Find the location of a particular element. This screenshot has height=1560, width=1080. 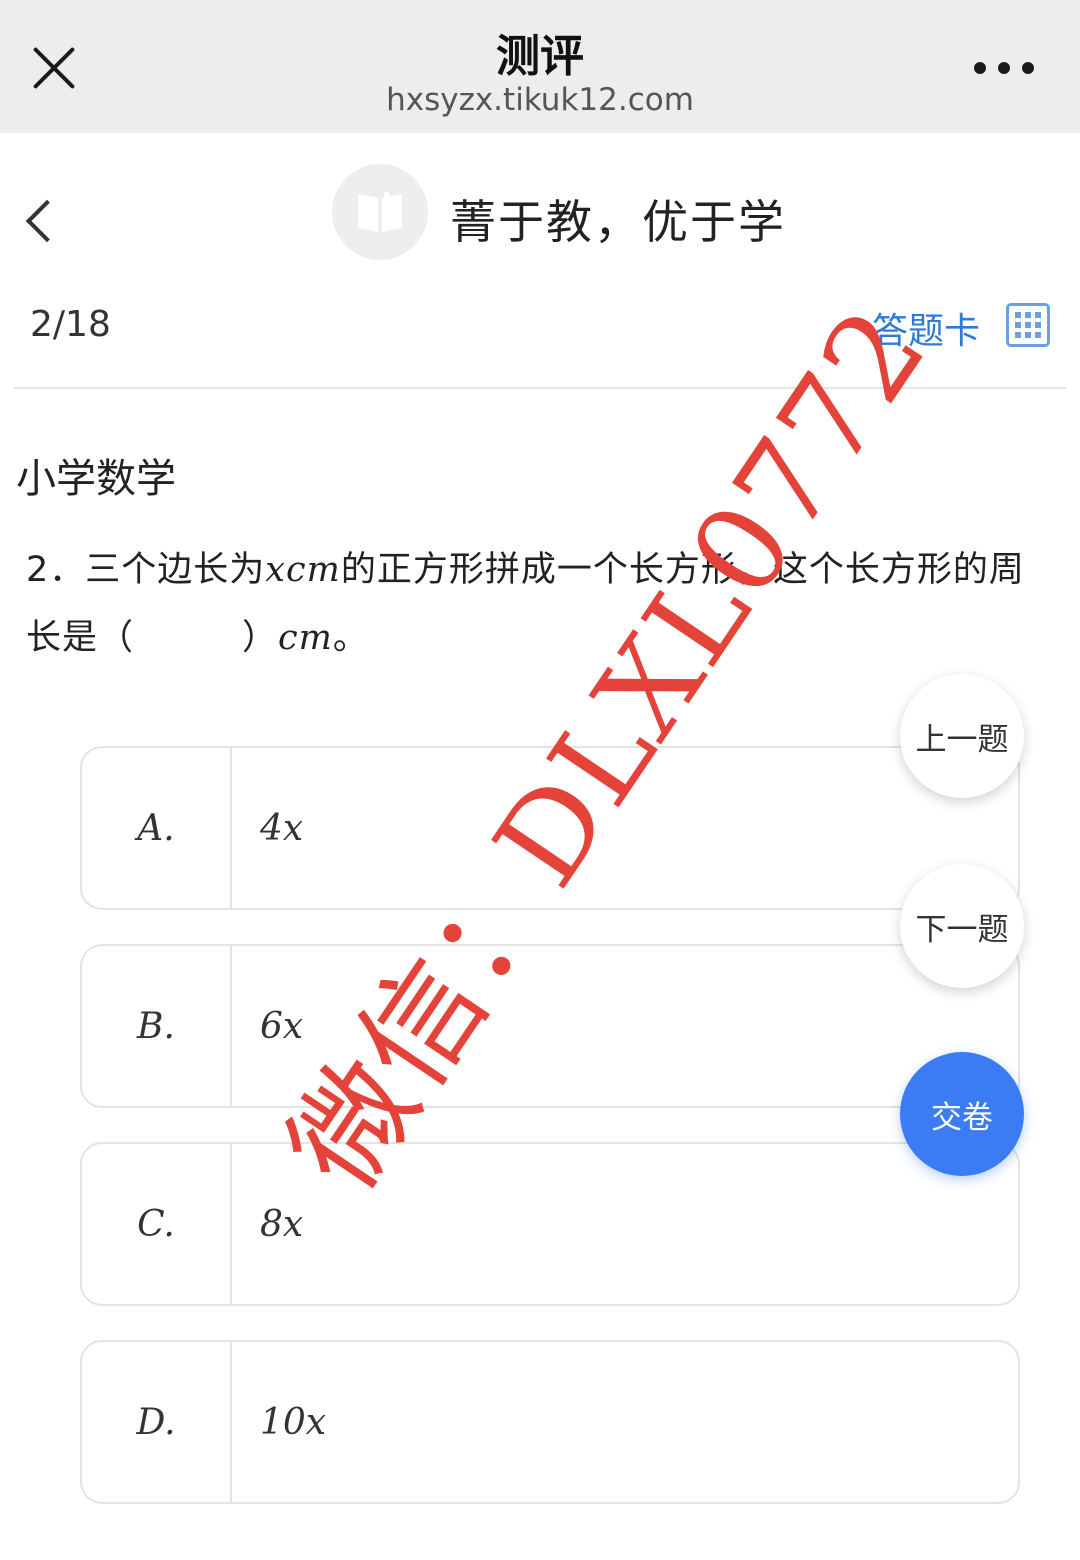

answer-blank is located at coordinates (188, 638).